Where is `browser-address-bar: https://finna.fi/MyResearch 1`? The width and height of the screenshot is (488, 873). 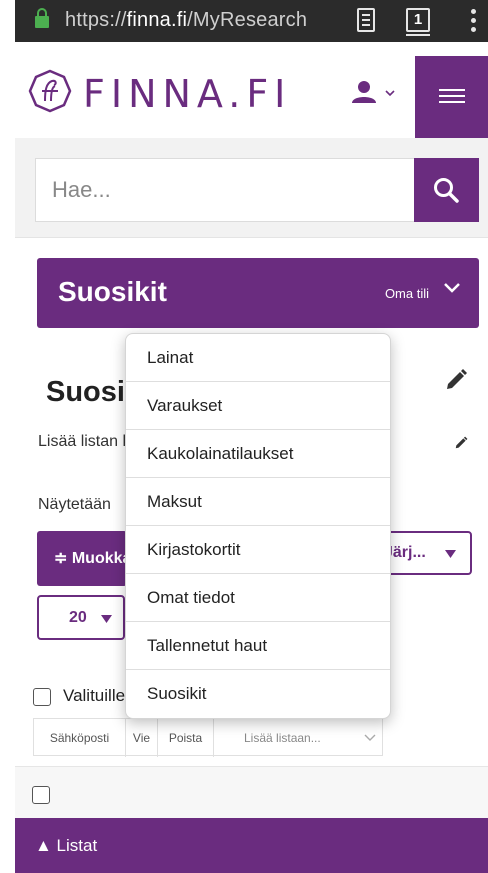 browser-address-bar: https://finna.fi/MyResearch 1 is located at coordinates (251, 21).